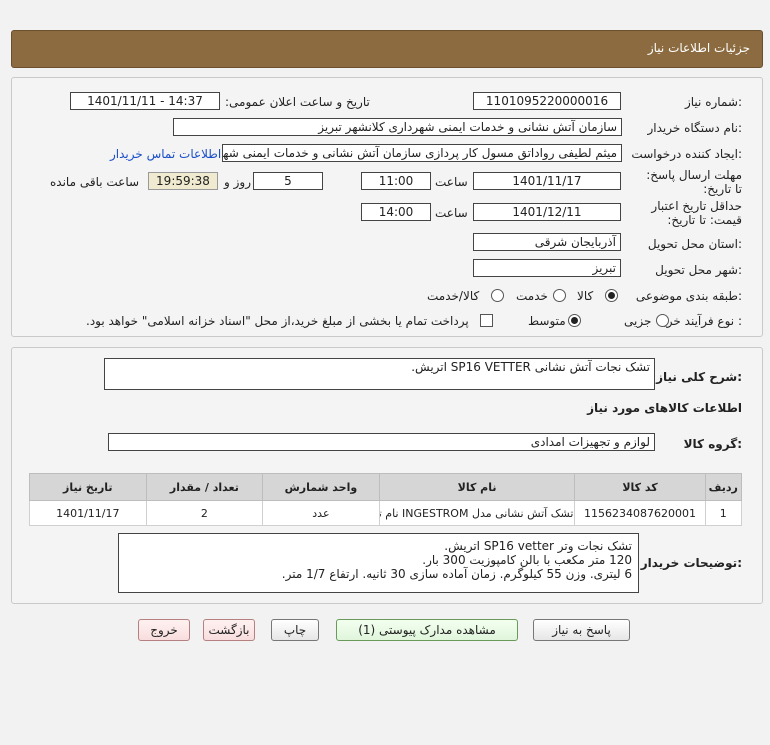 This screenshot has height=745, width=770. What do you see at coordinates (396, 181) in the screenshot?
I see `reply-time-field: 11:00` at bounding box center [396, 181].